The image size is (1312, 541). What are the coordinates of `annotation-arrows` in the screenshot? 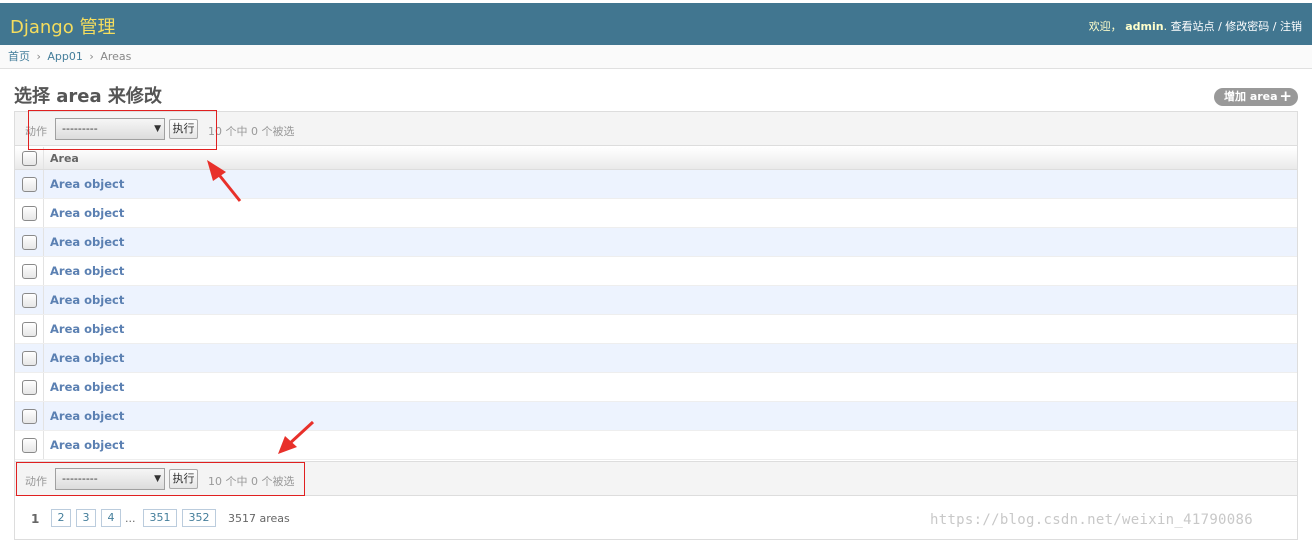 It's located at (261, 307).